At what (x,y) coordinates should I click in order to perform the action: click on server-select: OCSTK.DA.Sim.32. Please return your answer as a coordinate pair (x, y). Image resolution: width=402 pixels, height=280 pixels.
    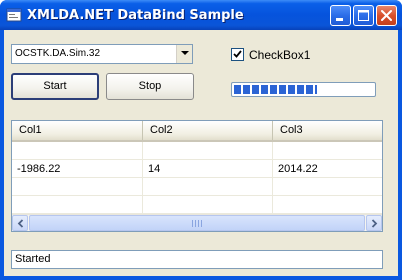
    Looking at the image, I should click on (102, 54).